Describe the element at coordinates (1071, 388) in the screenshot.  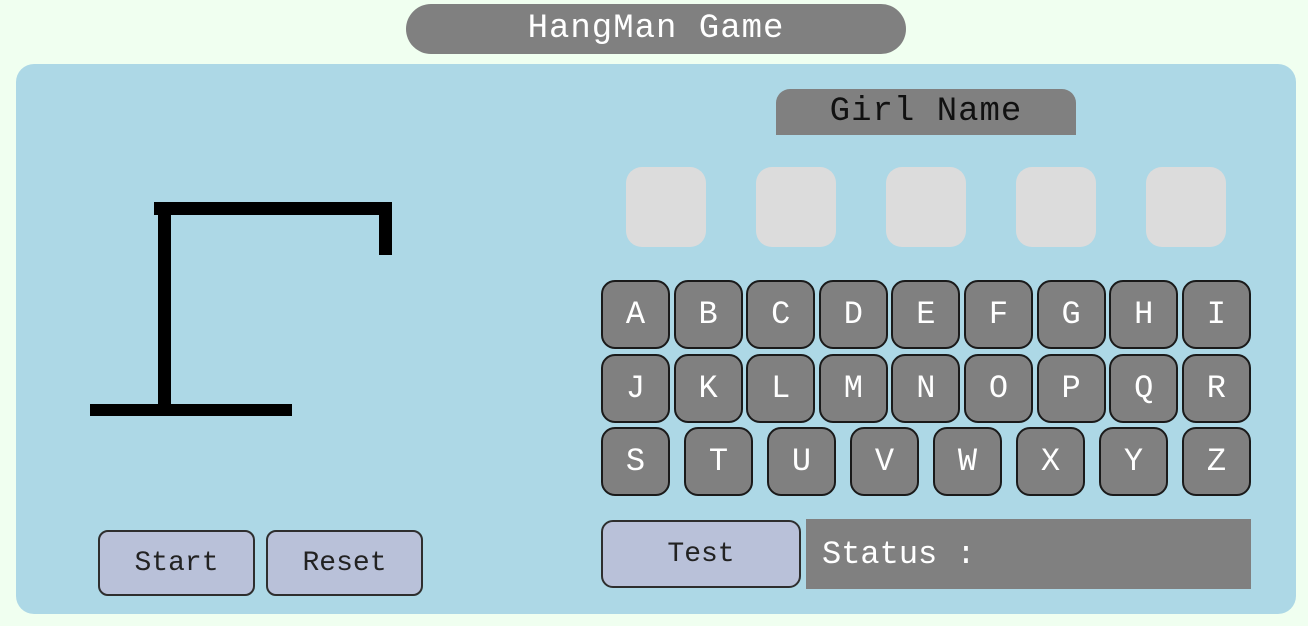
I see `letter-key-p: P` at that location.